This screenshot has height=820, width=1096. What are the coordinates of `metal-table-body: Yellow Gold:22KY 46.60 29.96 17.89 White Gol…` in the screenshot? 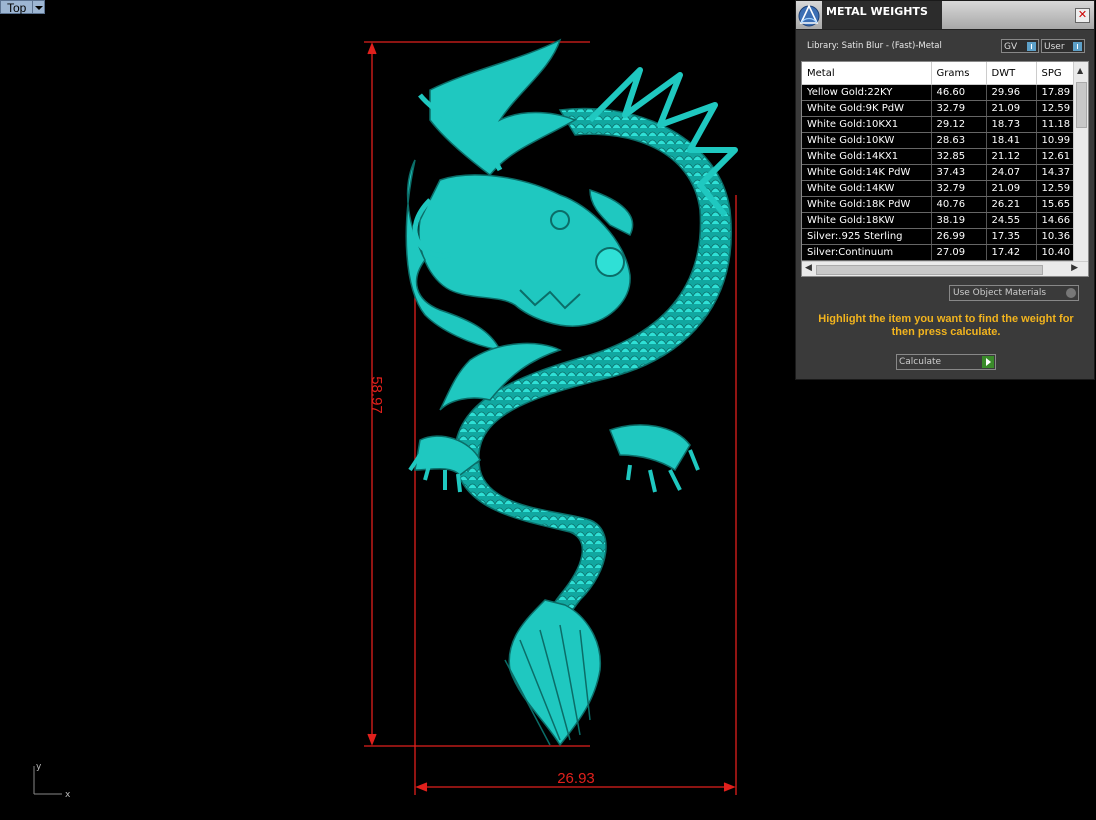 It's located at (945, 172).